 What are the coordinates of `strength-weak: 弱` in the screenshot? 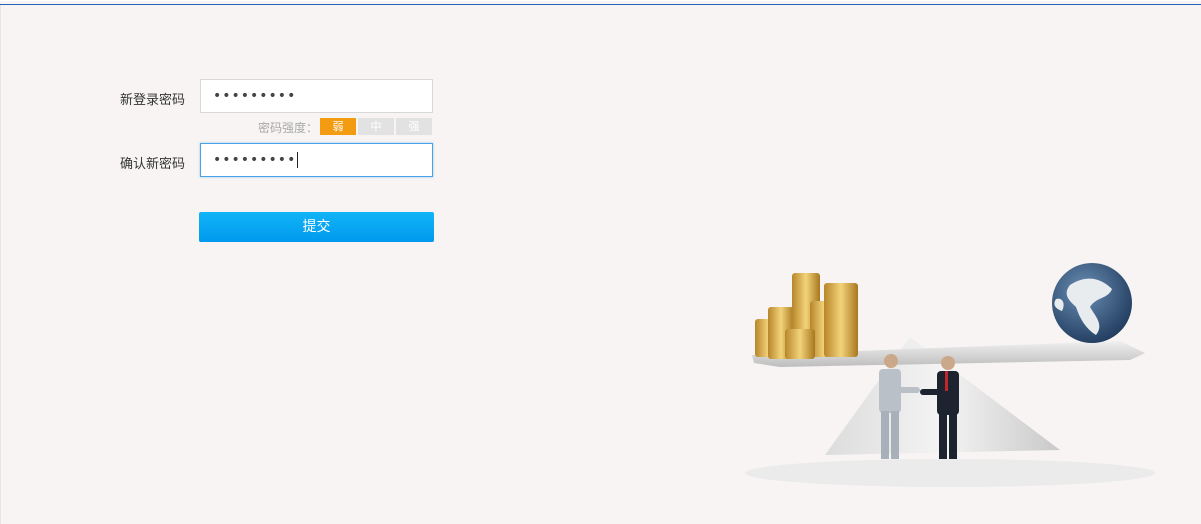 It's located at (338, 126).